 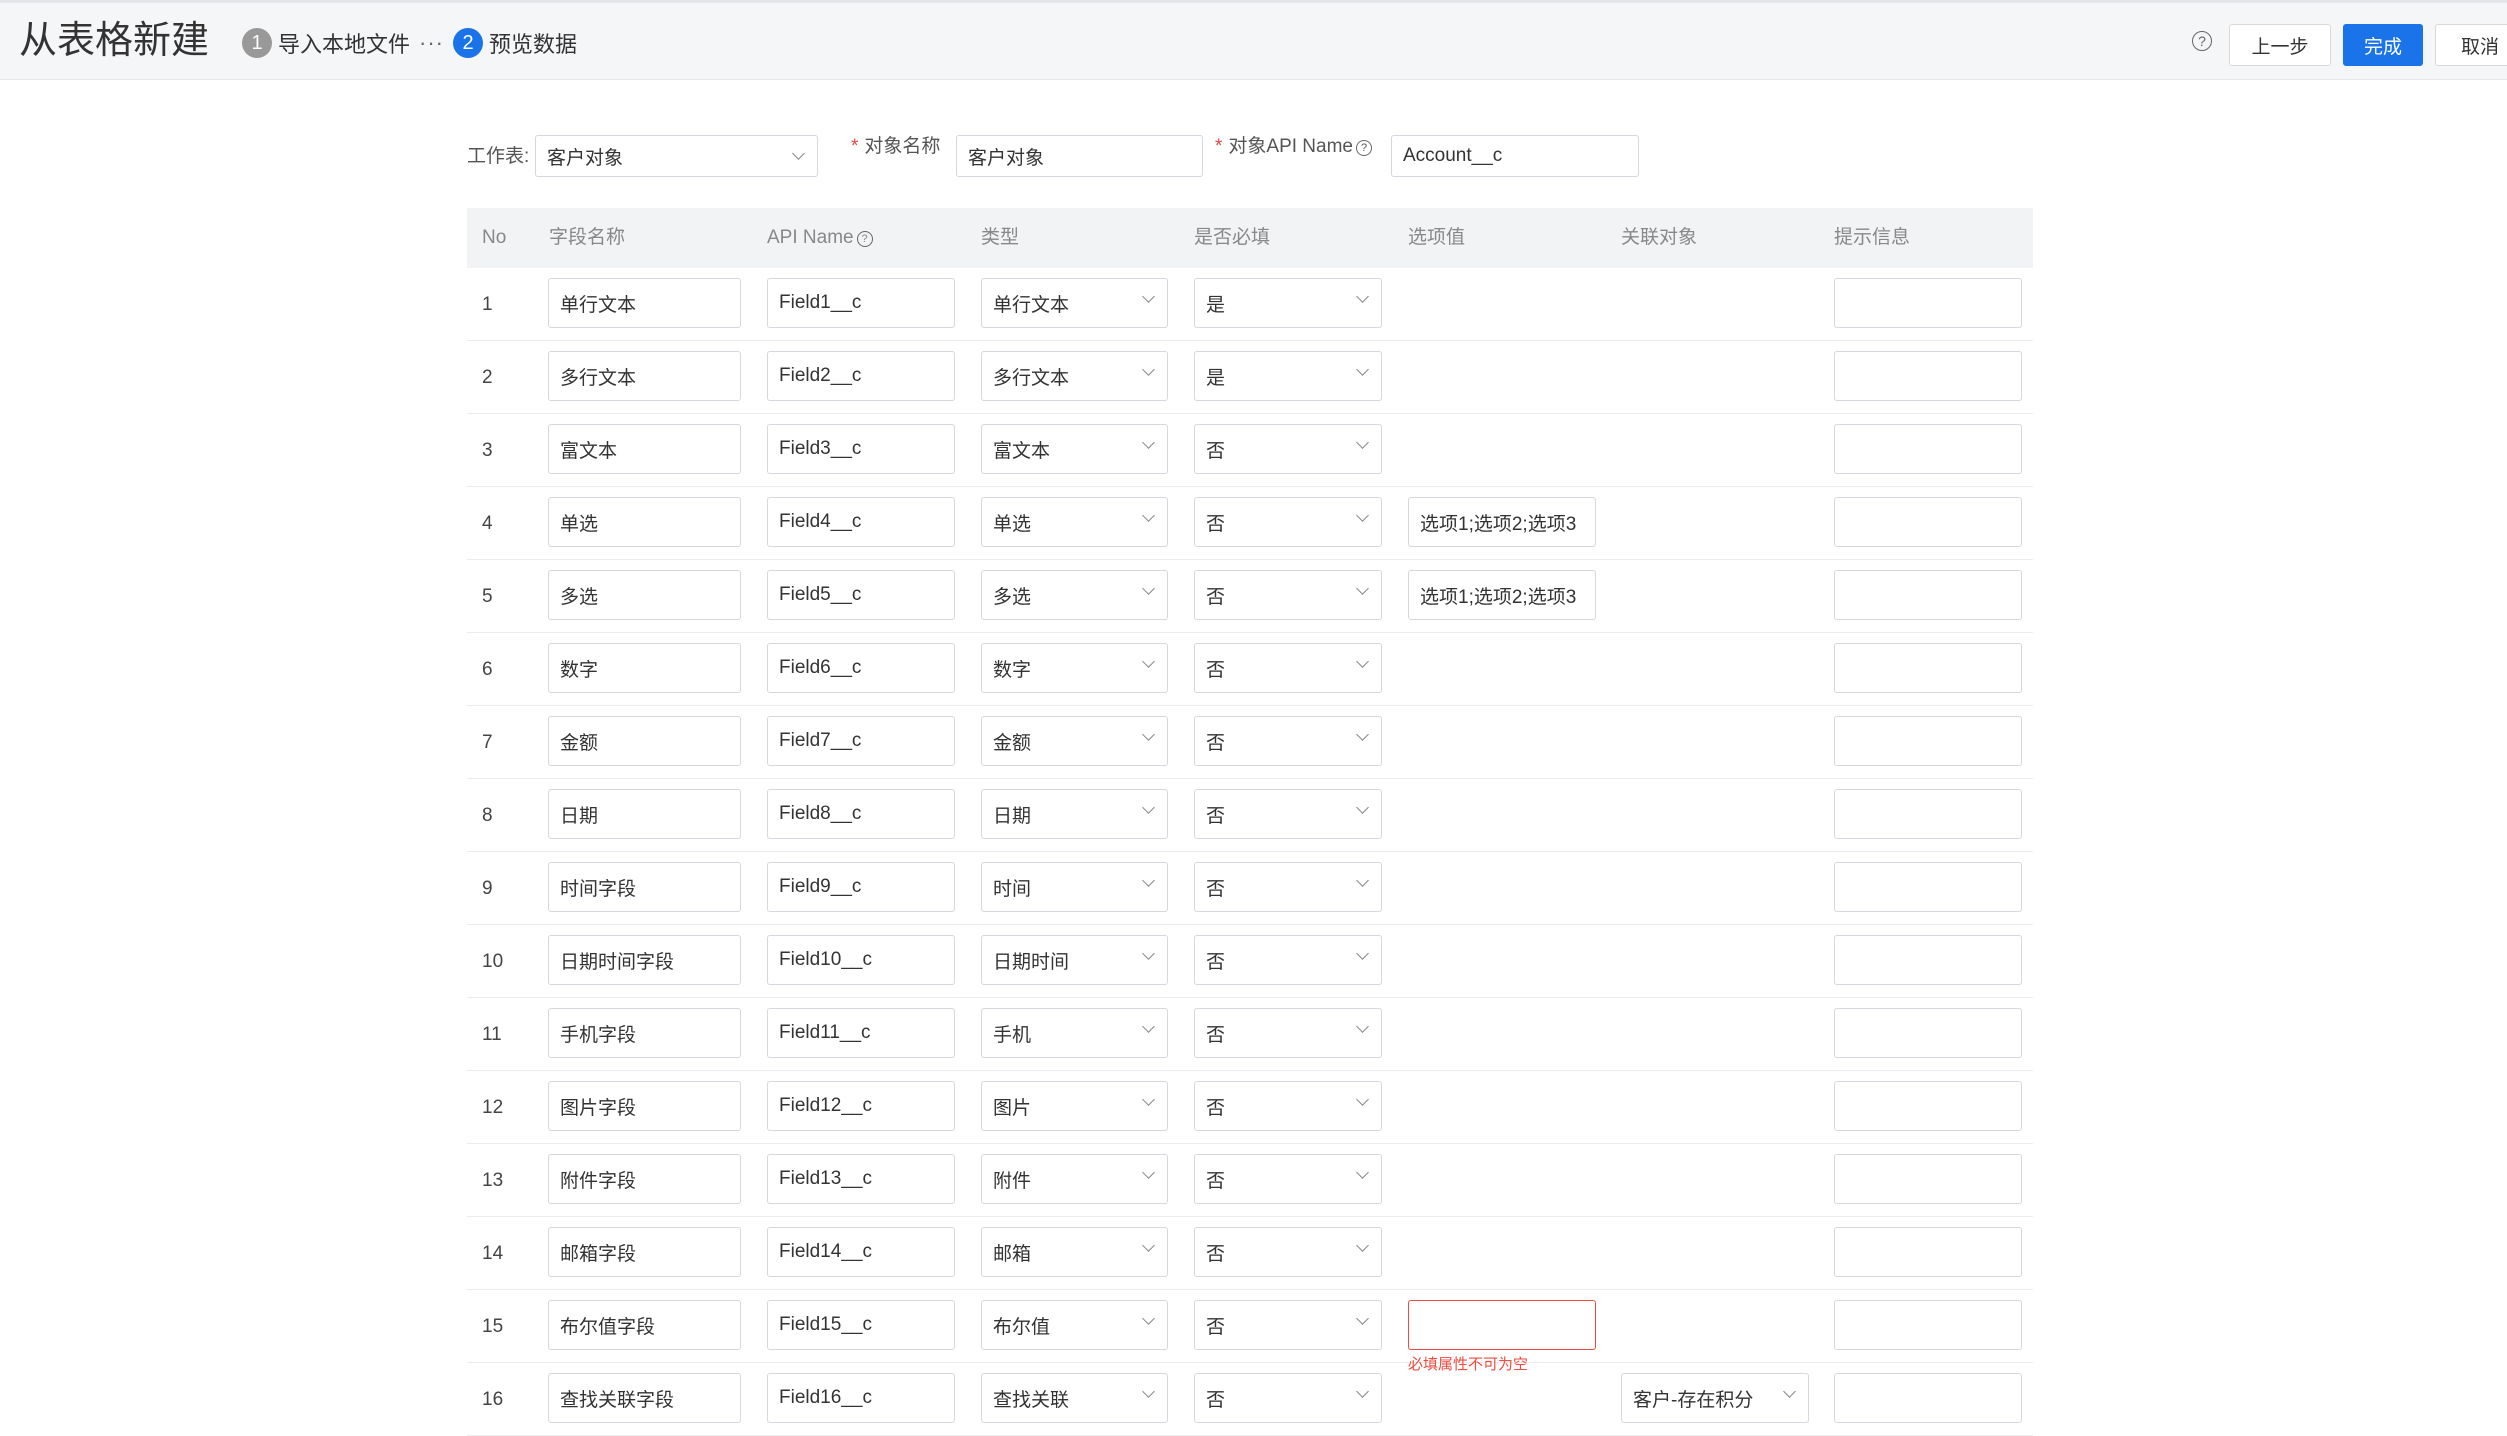 I want to click on field-name-input: 查找关联字段, so click(x=644, y=1398).